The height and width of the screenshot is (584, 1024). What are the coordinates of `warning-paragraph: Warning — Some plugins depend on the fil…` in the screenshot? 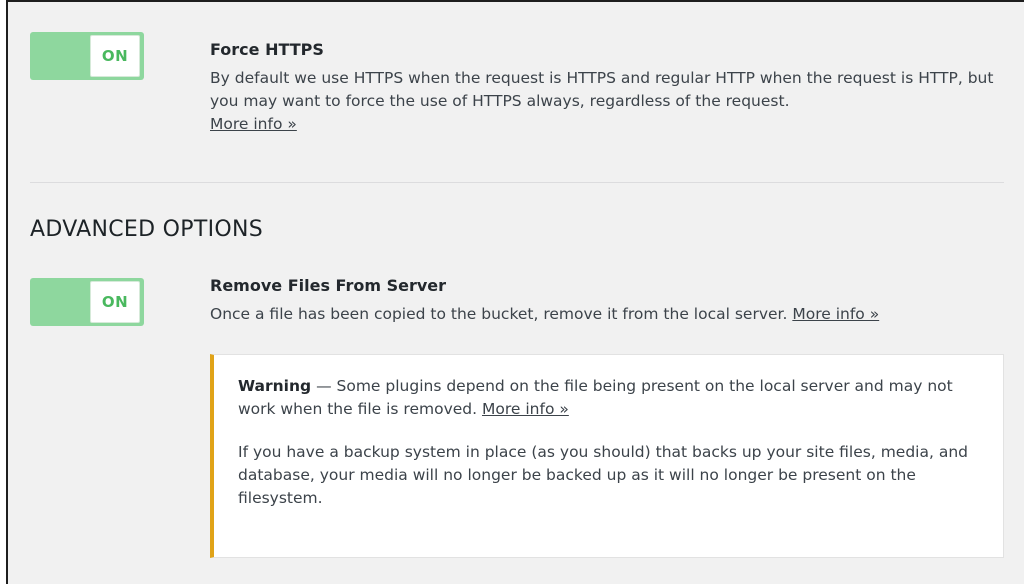 It's located at (608, 398).